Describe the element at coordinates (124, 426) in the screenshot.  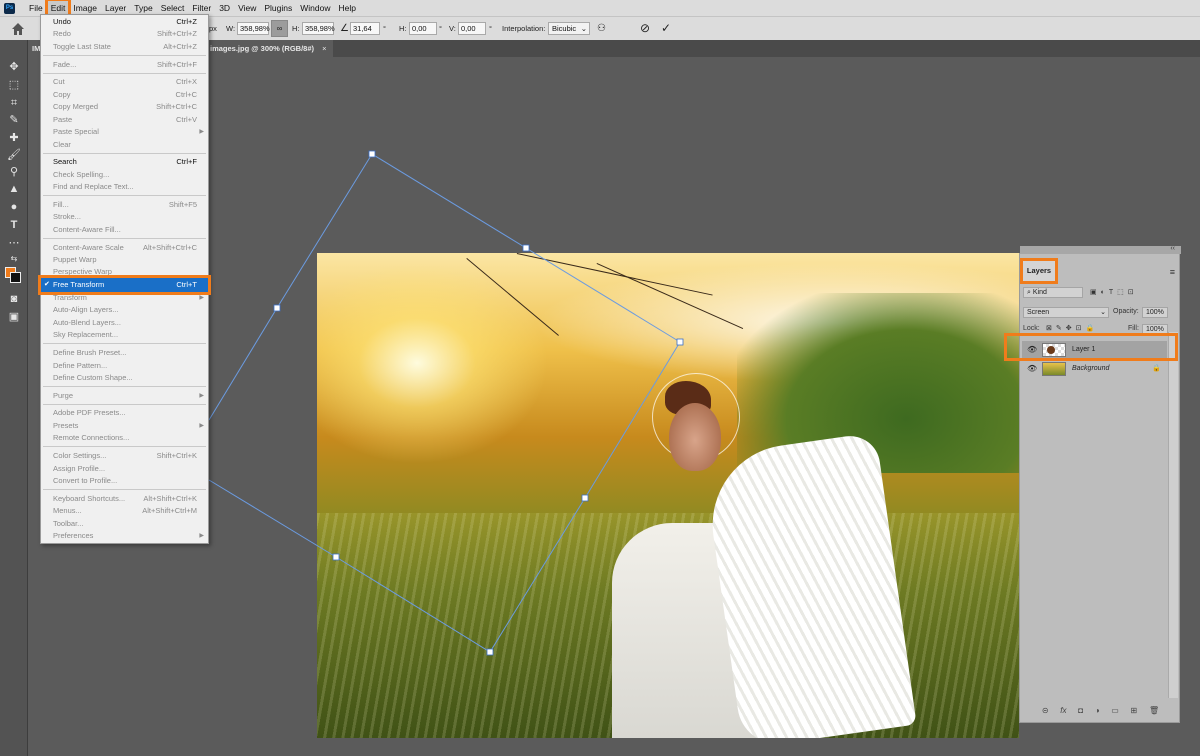
I see `menu-item-presets: Presets ▶` at that location.